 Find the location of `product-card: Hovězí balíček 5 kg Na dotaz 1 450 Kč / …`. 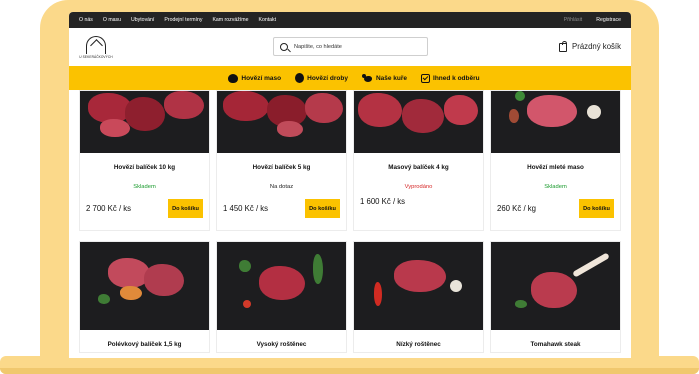

product-card: Hovězí balíček 5 kg Na dotaz 1 450 Kč / … is located at coordinates (281, 160).